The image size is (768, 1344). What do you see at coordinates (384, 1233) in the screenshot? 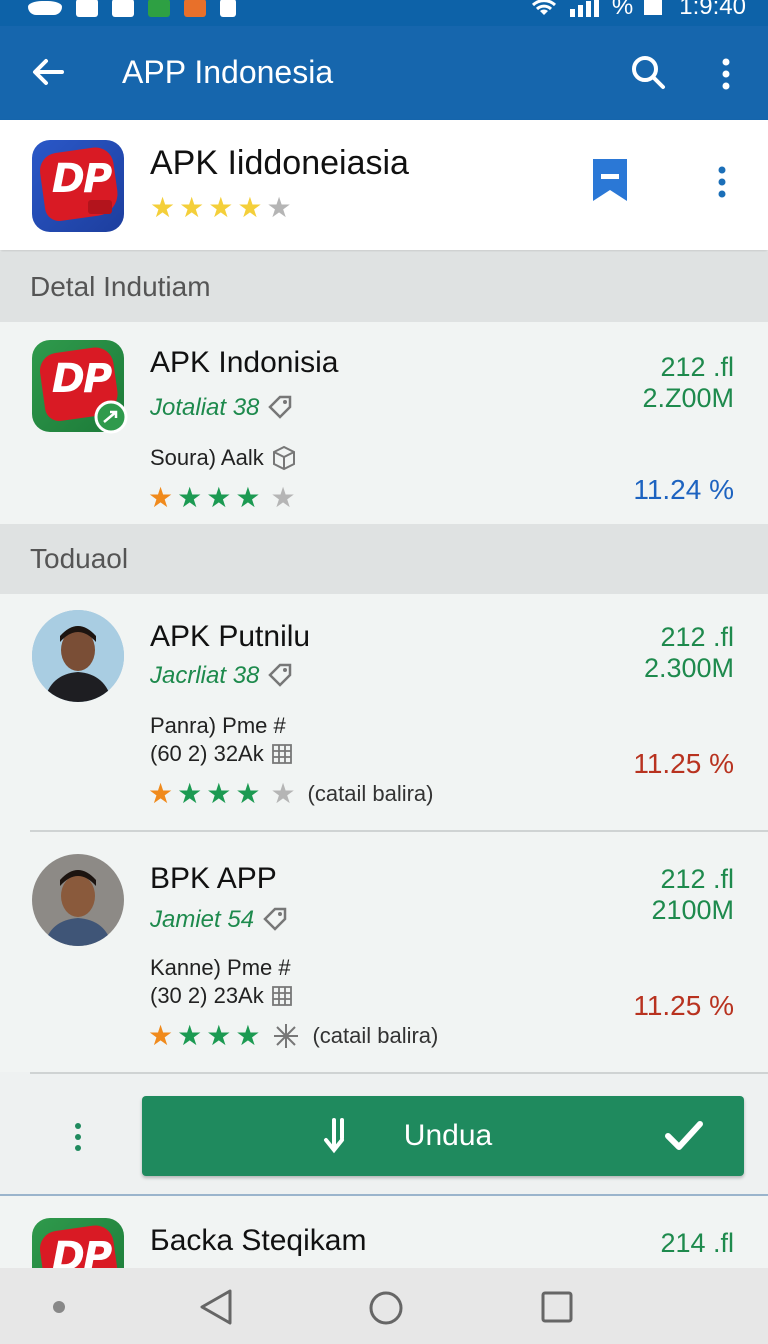
I see `list-item: DP Бacka Steqikam 214 .fl` at bounding box center [384, 1233].